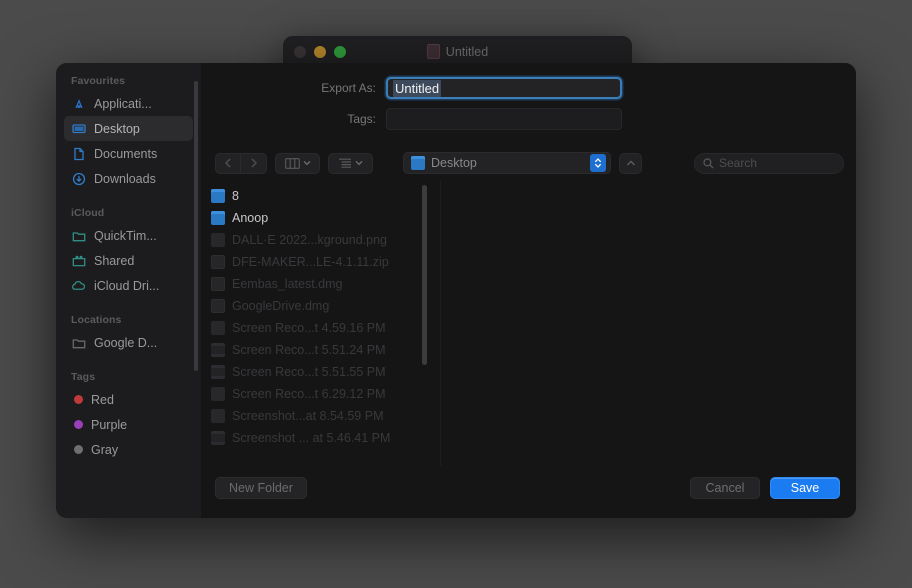  Describe the element at coordinates (125, 178) in the screenshot. I see `sidebar-item-label: Downloads` at that location.